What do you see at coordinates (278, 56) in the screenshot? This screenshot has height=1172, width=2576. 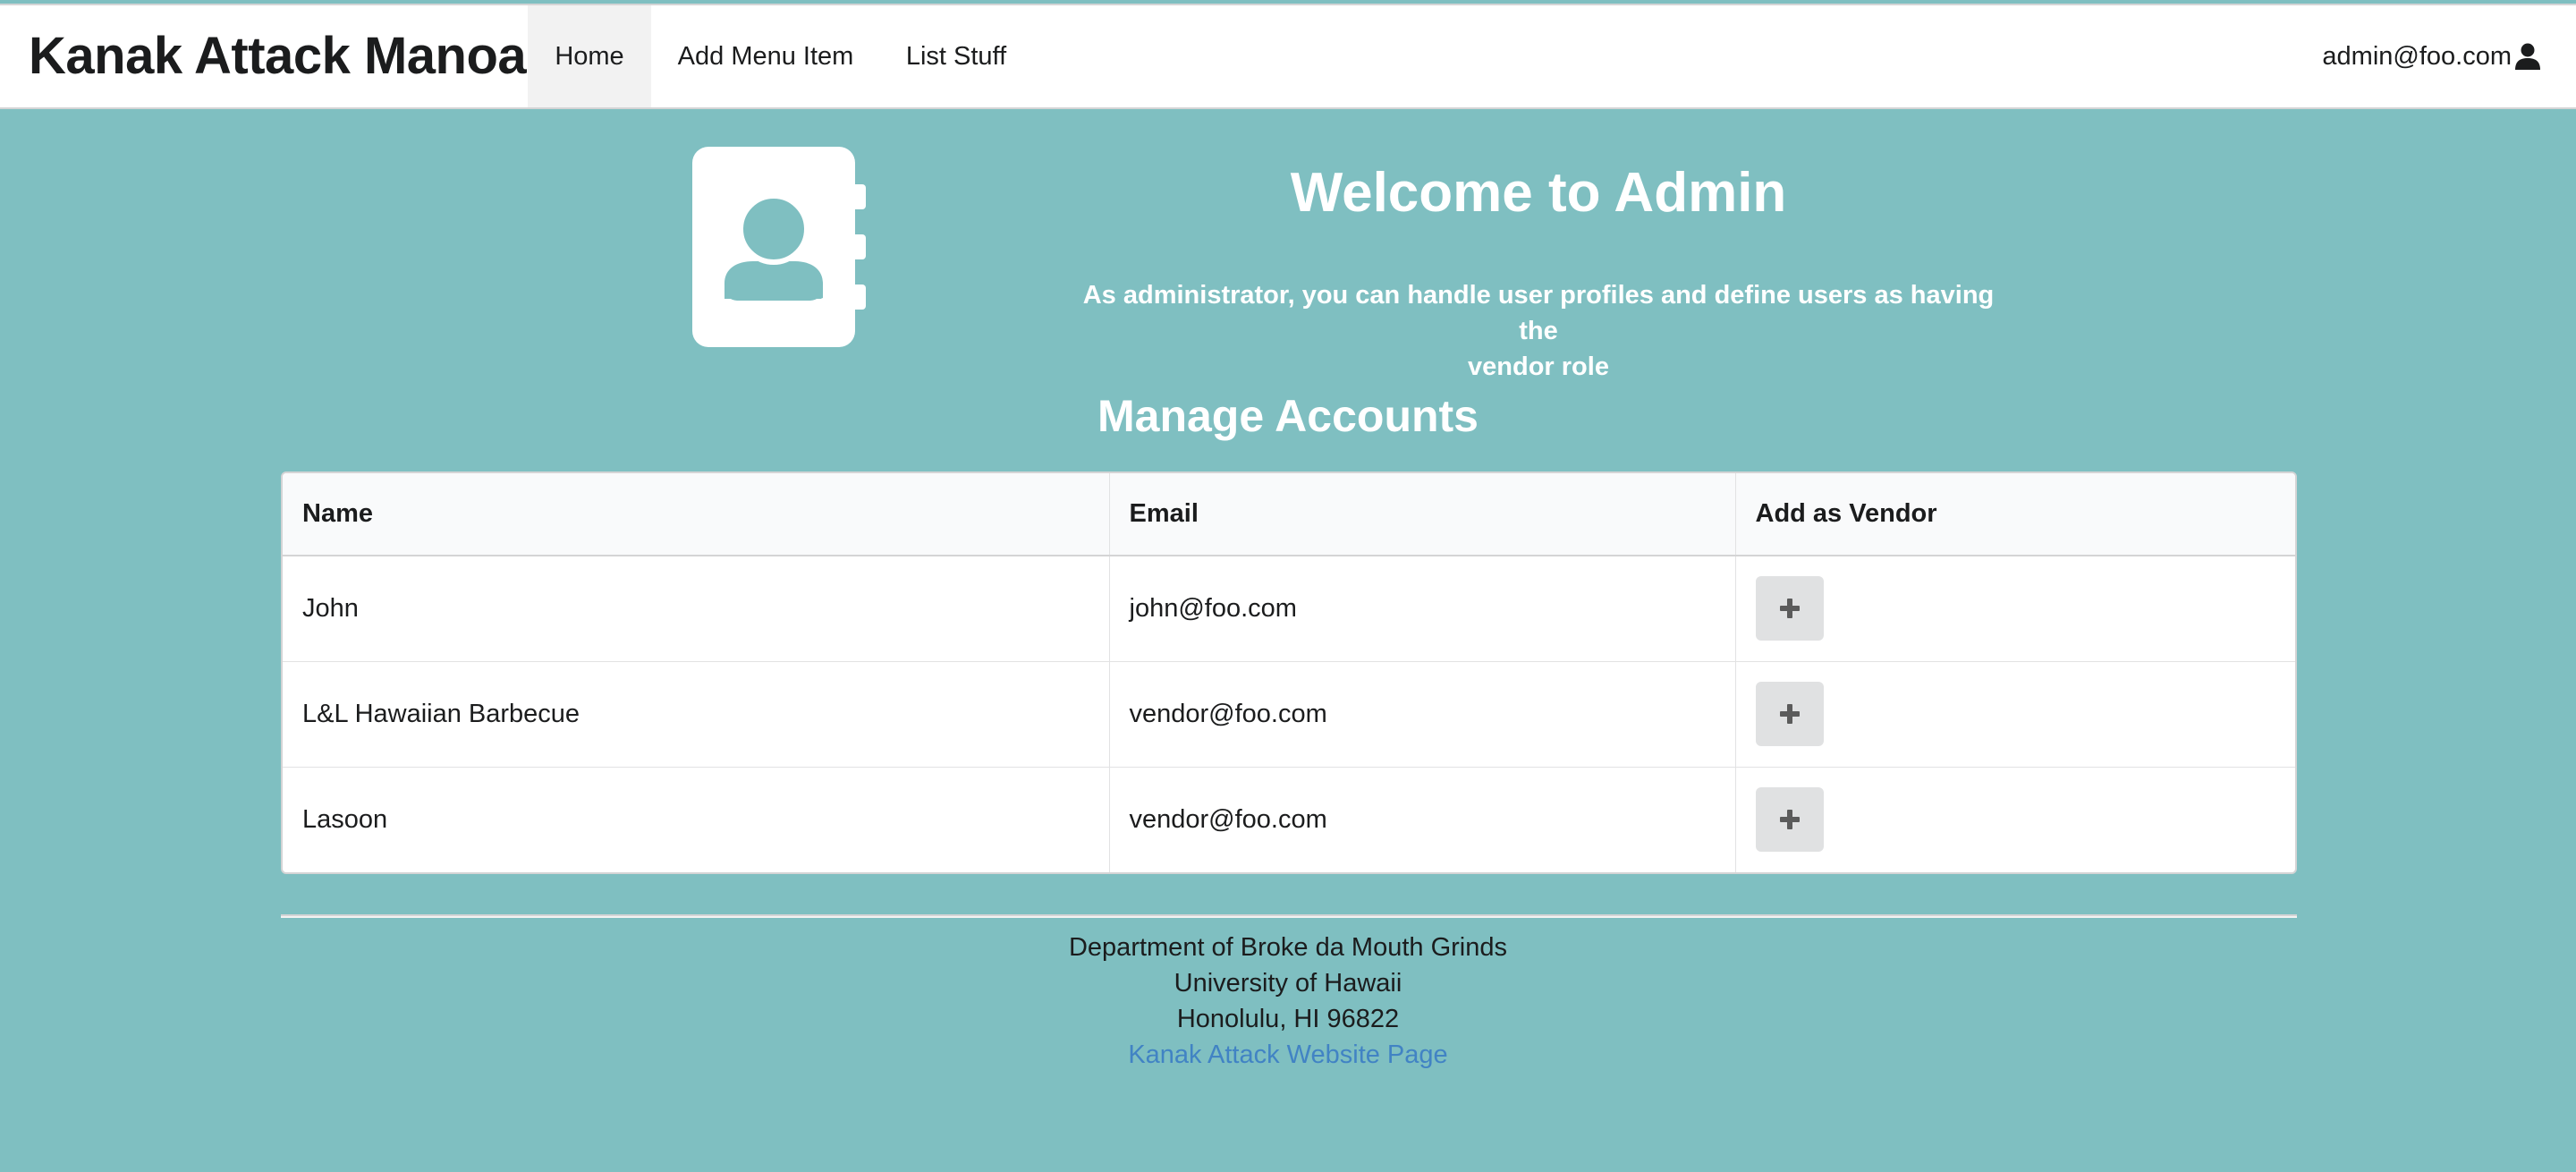 I see `brand-title: Kanak Attack Manoa` at bounding box center [278, 56].